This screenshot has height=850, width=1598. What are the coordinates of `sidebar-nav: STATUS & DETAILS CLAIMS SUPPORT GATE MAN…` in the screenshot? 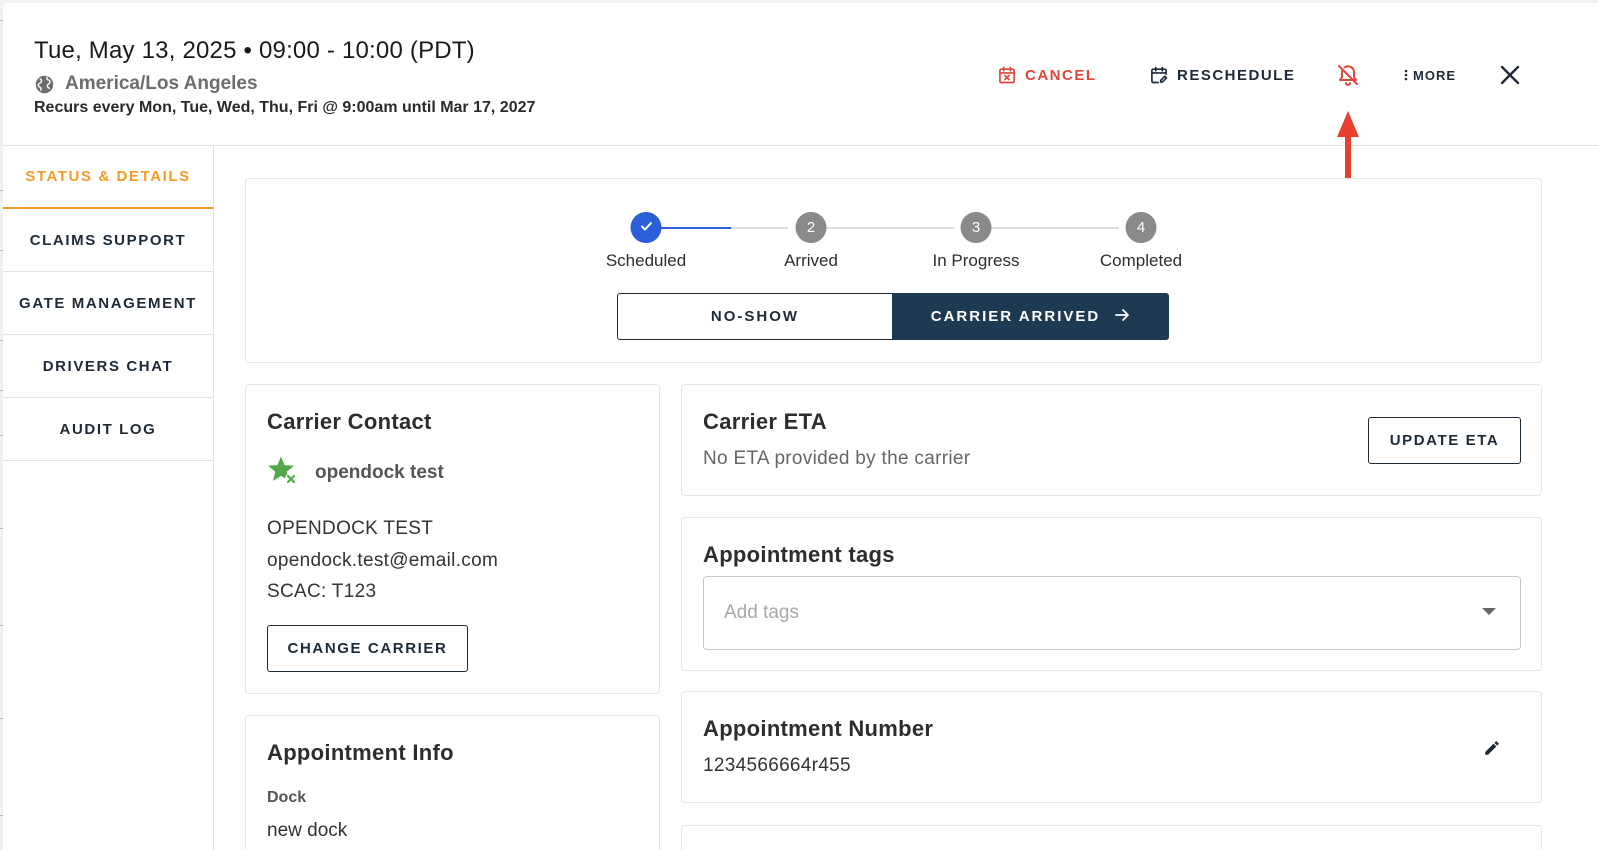 It's located at (108, 498).